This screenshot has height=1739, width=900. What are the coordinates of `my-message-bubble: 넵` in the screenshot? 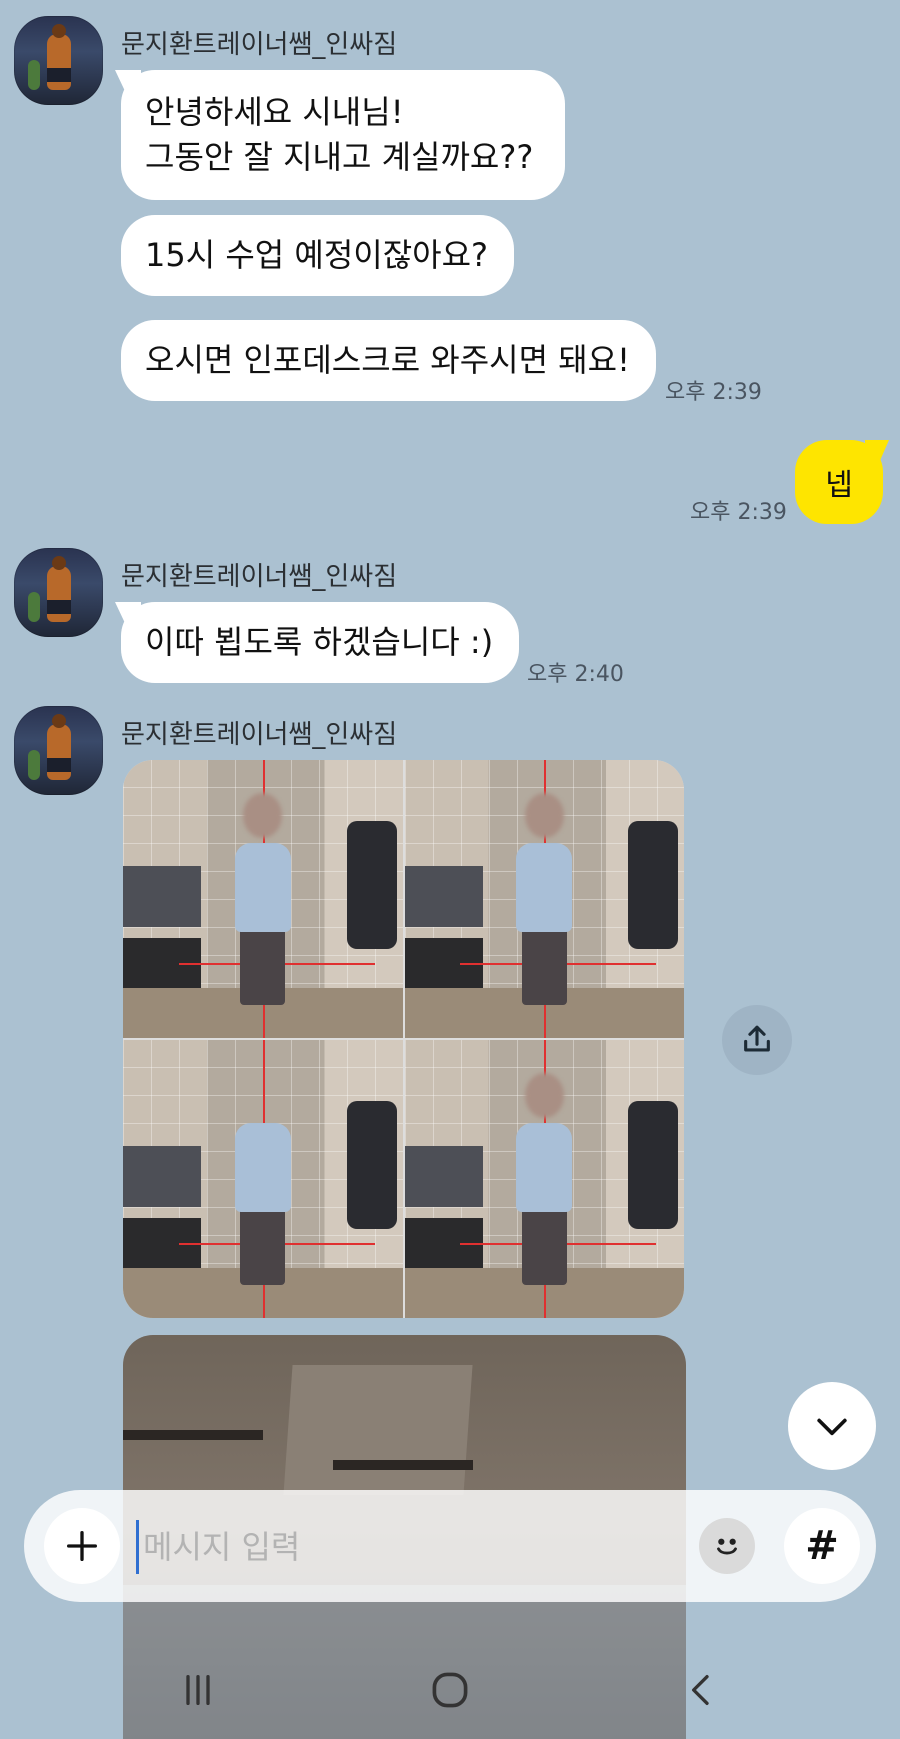 It's located at (839, 482).